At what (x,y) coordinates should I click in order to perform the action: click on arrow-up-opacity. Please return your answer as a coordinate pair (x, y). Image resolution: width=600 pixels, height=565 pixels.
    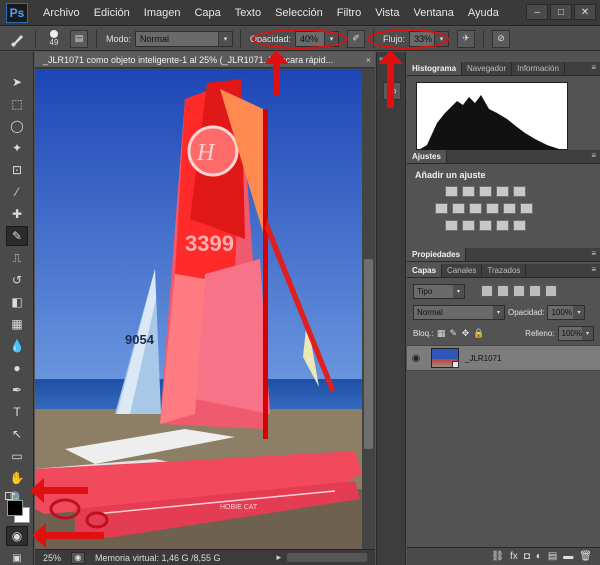
    Looking at the image, I should click on (276, 73).